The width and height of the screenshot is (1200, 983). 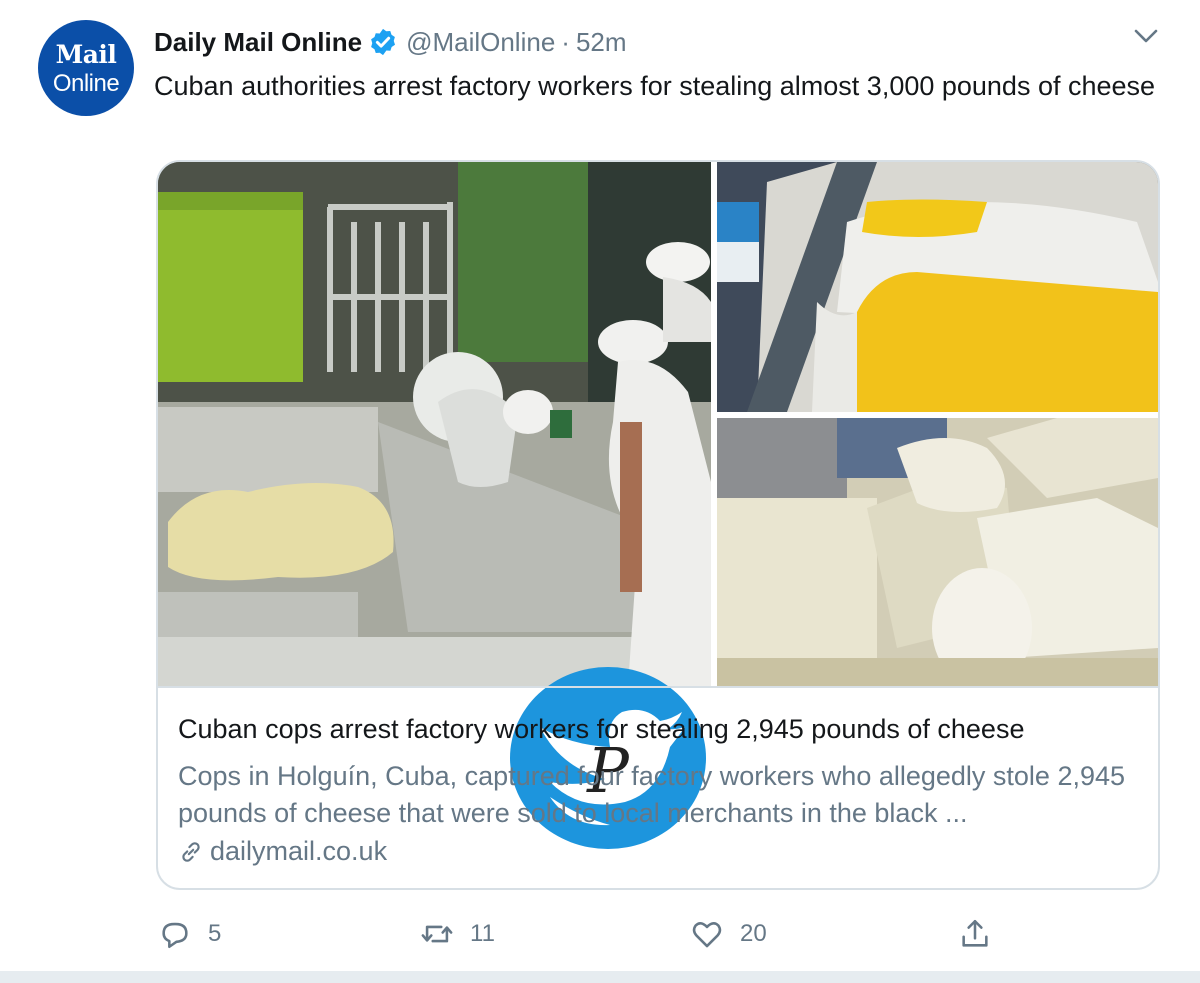 What do you see at coordinates (601, 42) in the screenshot?
I see `tweet-timestamp: 52m` at bounding box center [601, 42].